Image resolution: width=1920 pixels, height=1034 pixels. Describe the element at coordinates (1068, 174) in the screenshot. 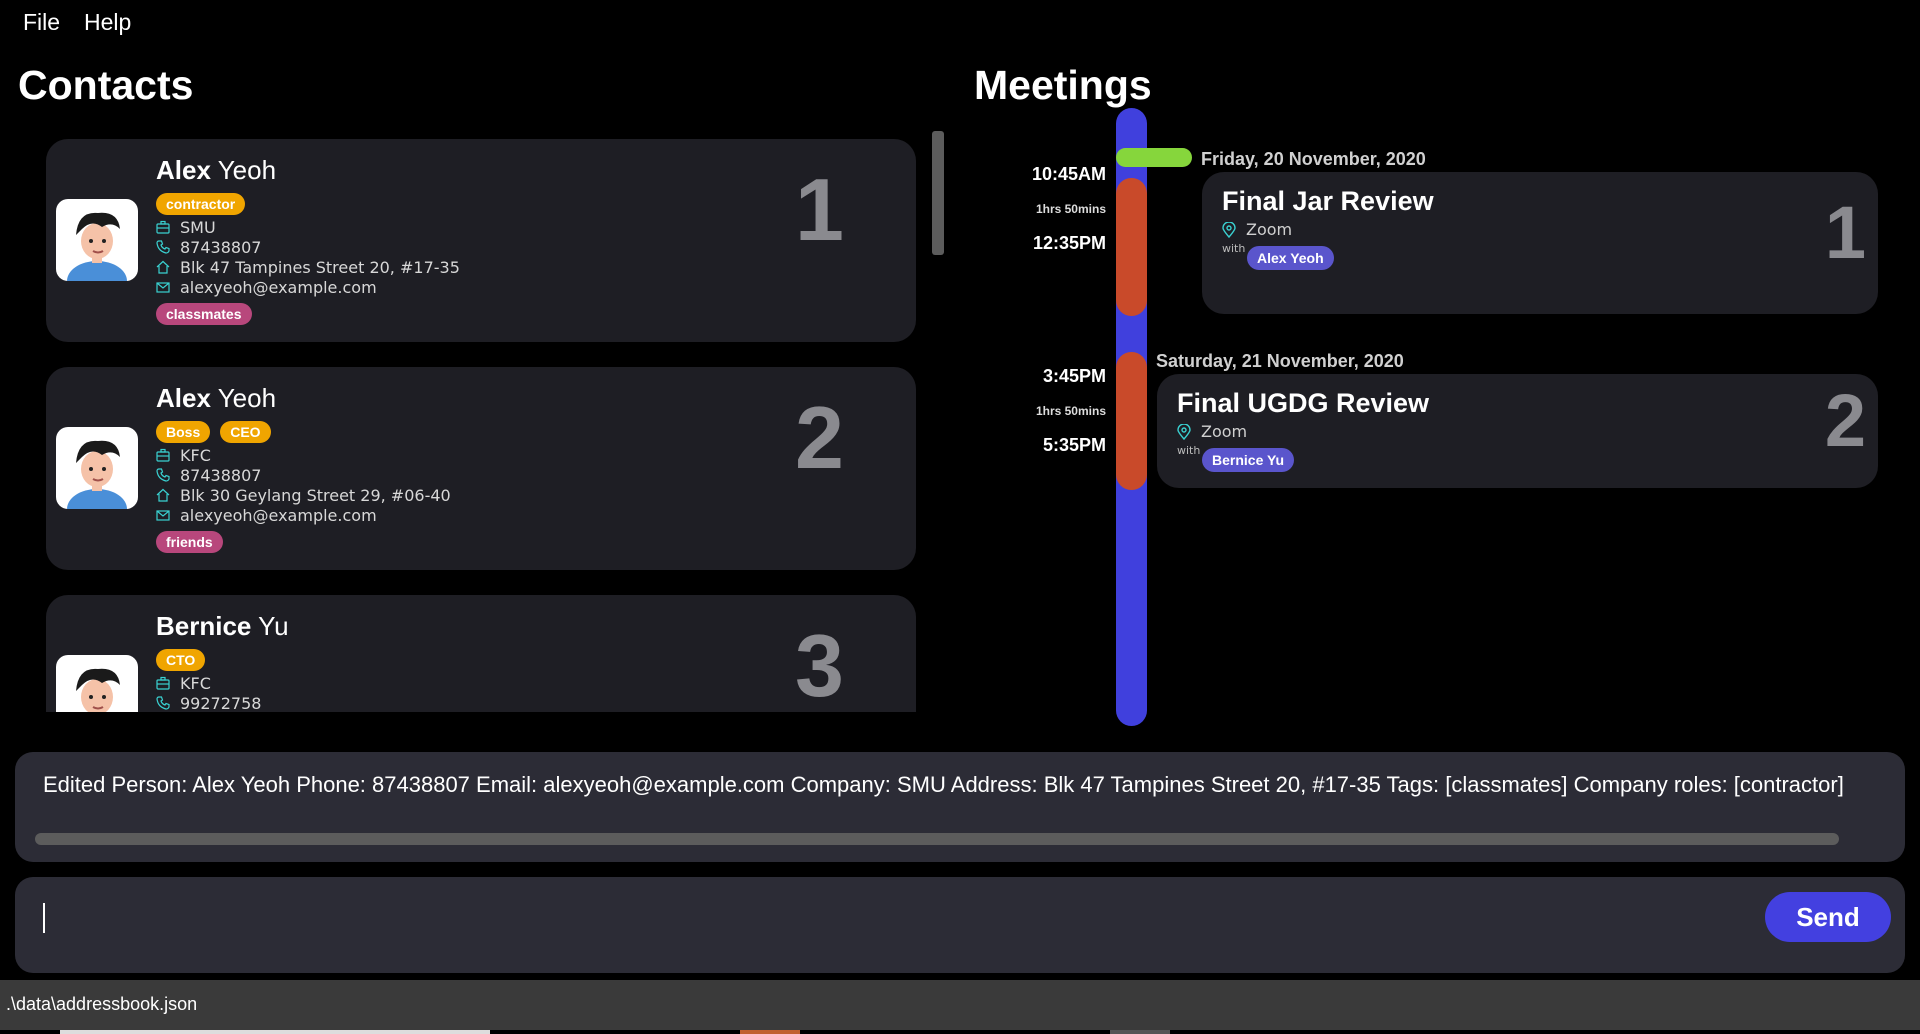

I see `meeting-start-time: 10:45AM` at that location.